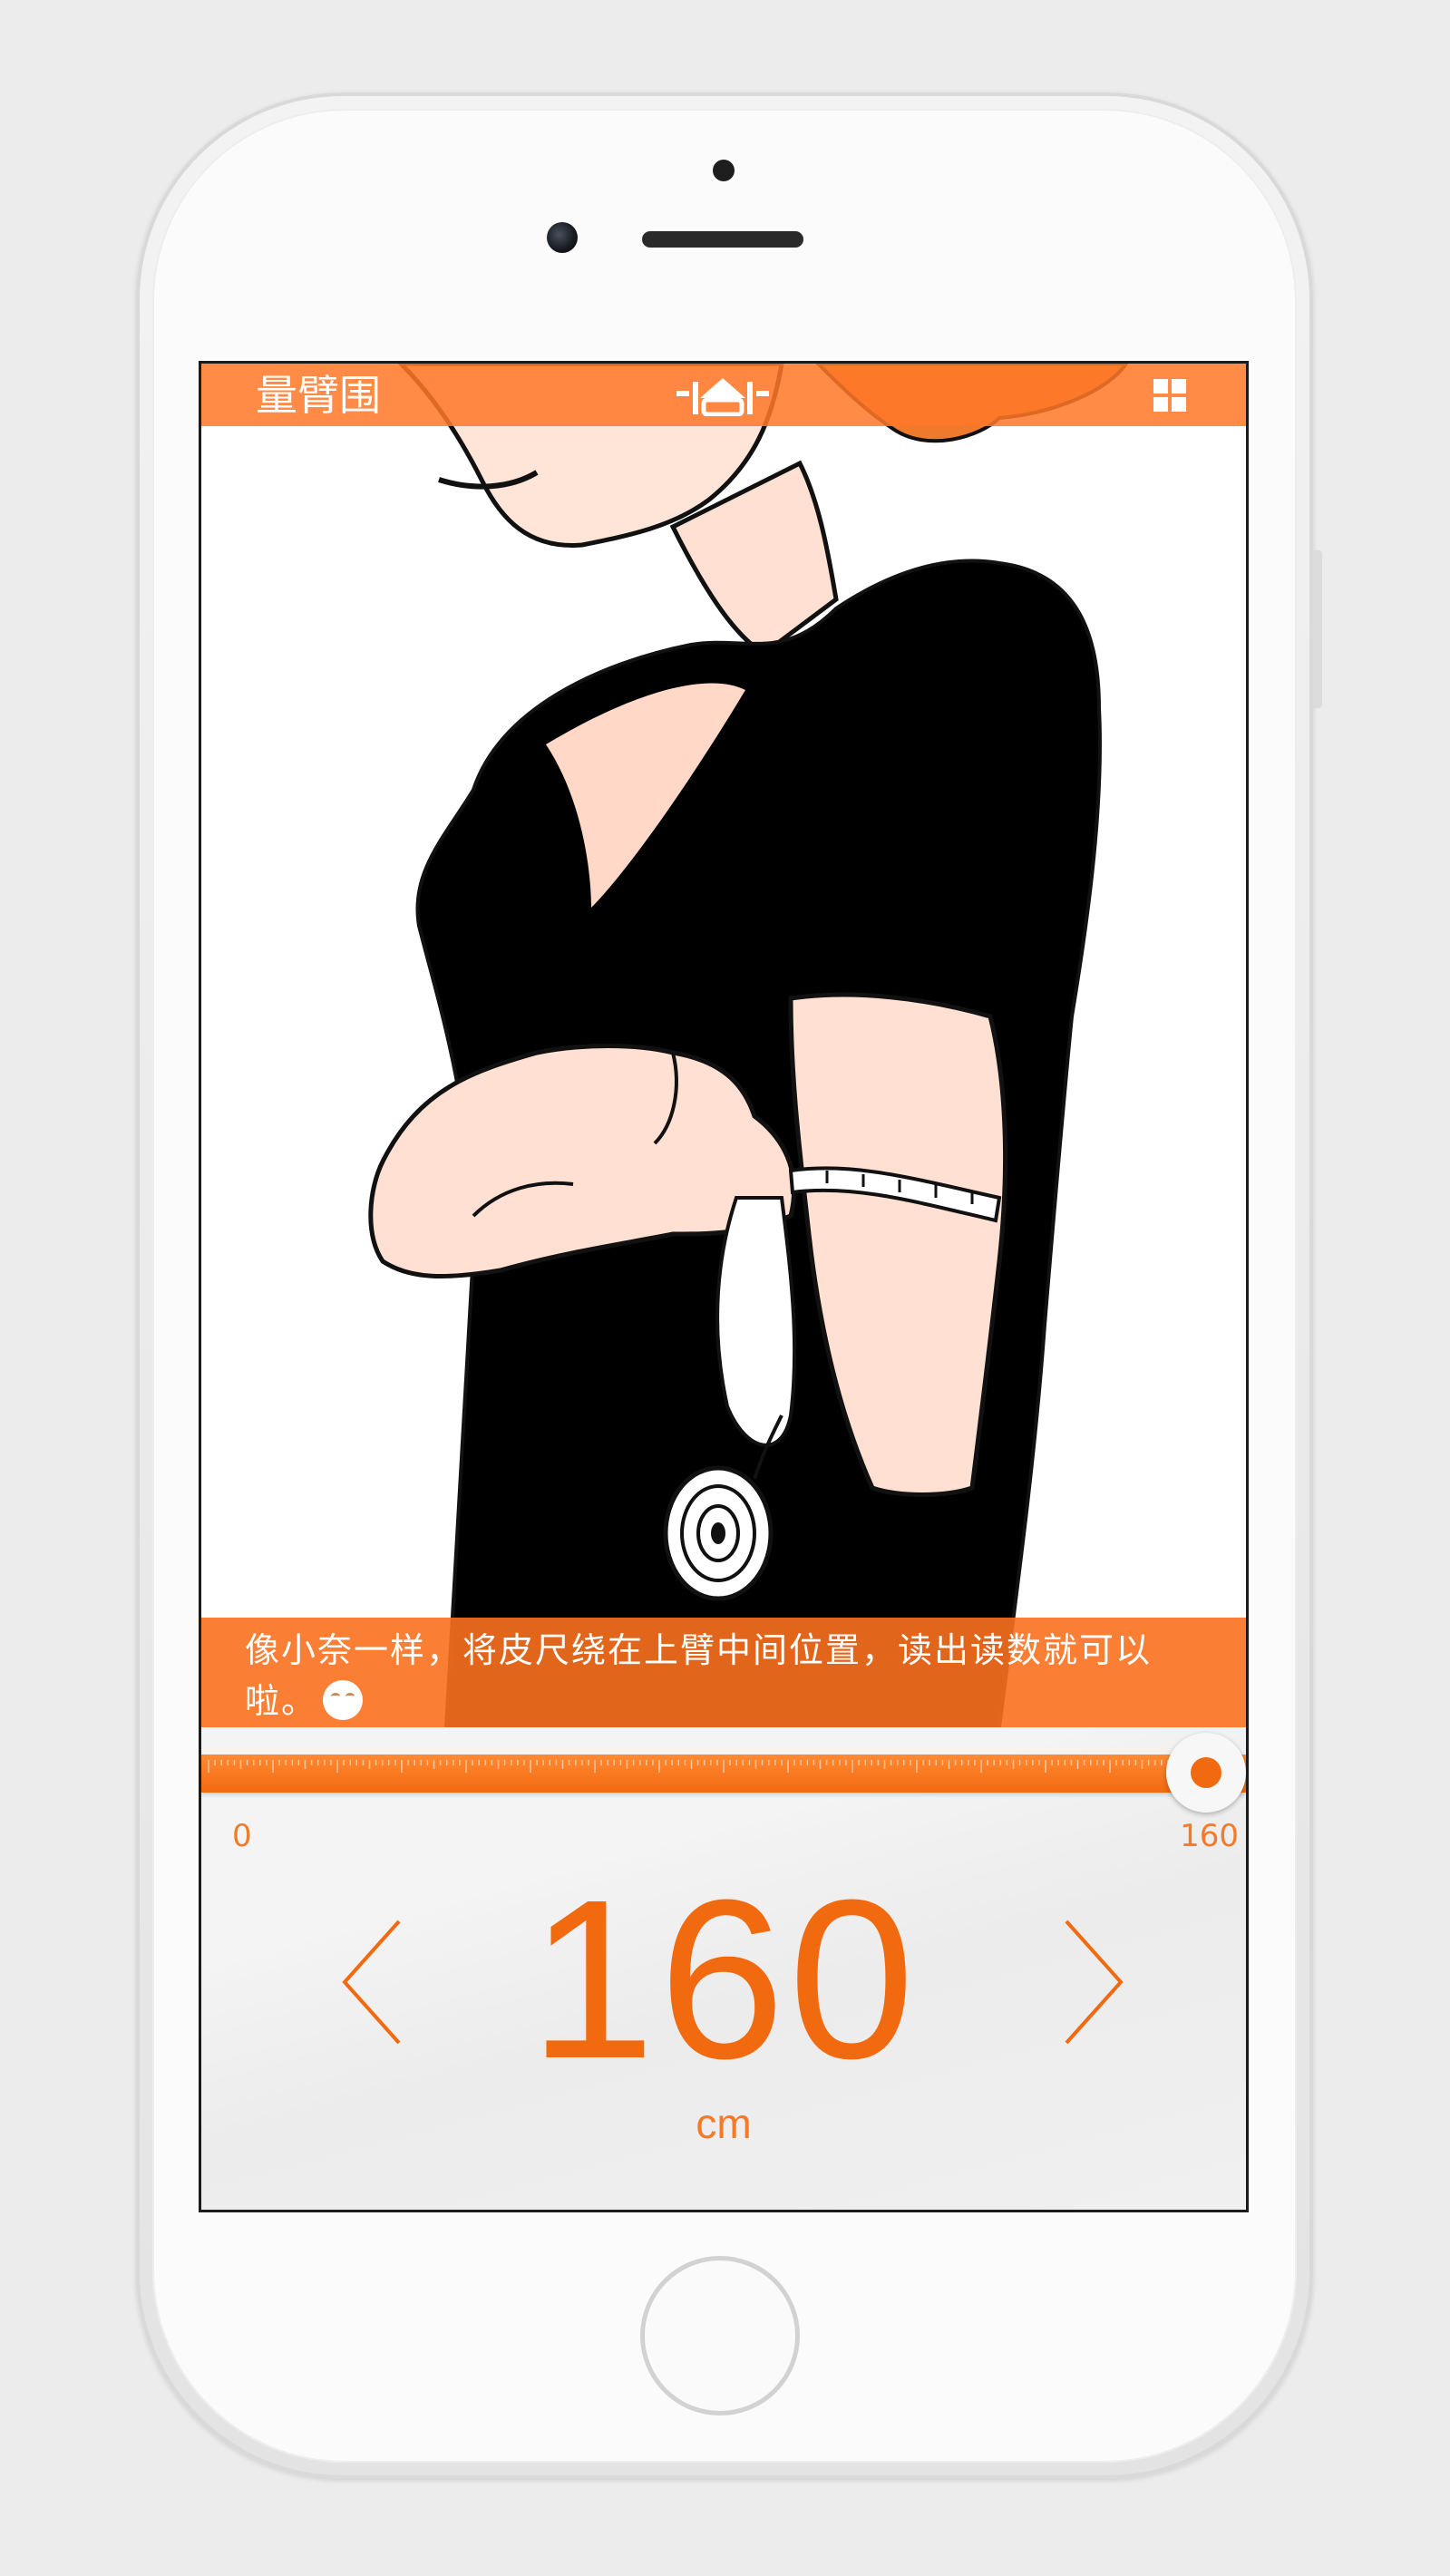 The height and width of the screenshot is (2576, 1450). Describe the element at coordinates (699, 1675) in the screenshot. I see `instruction-text: 像小奈一样，将皮尺绕在上臂中间位置，读出读数就可以啦。` at that location.